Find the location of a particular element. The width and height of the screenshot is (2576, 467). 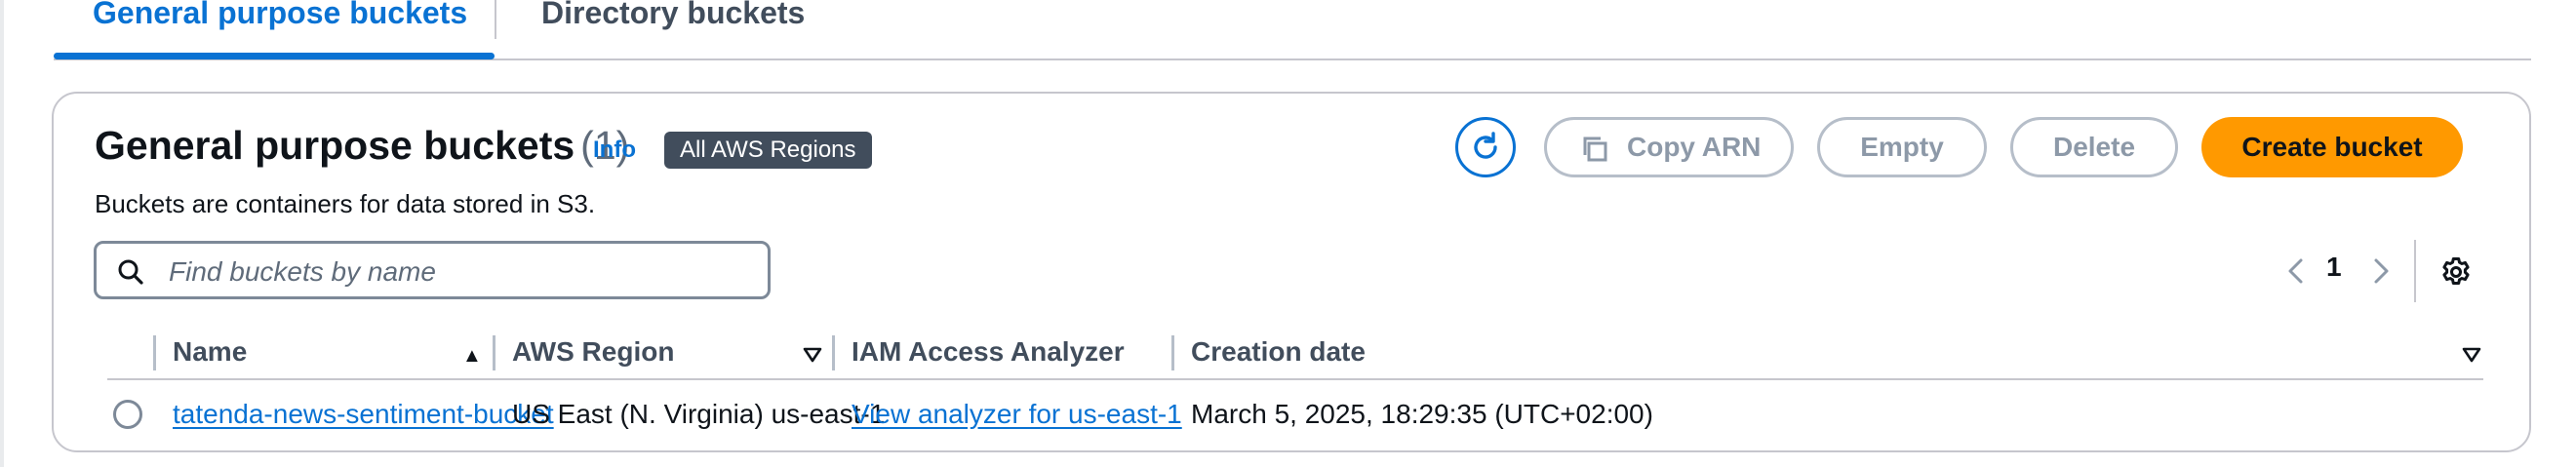

active-tab-indicator is located at coordinates (274, 56).